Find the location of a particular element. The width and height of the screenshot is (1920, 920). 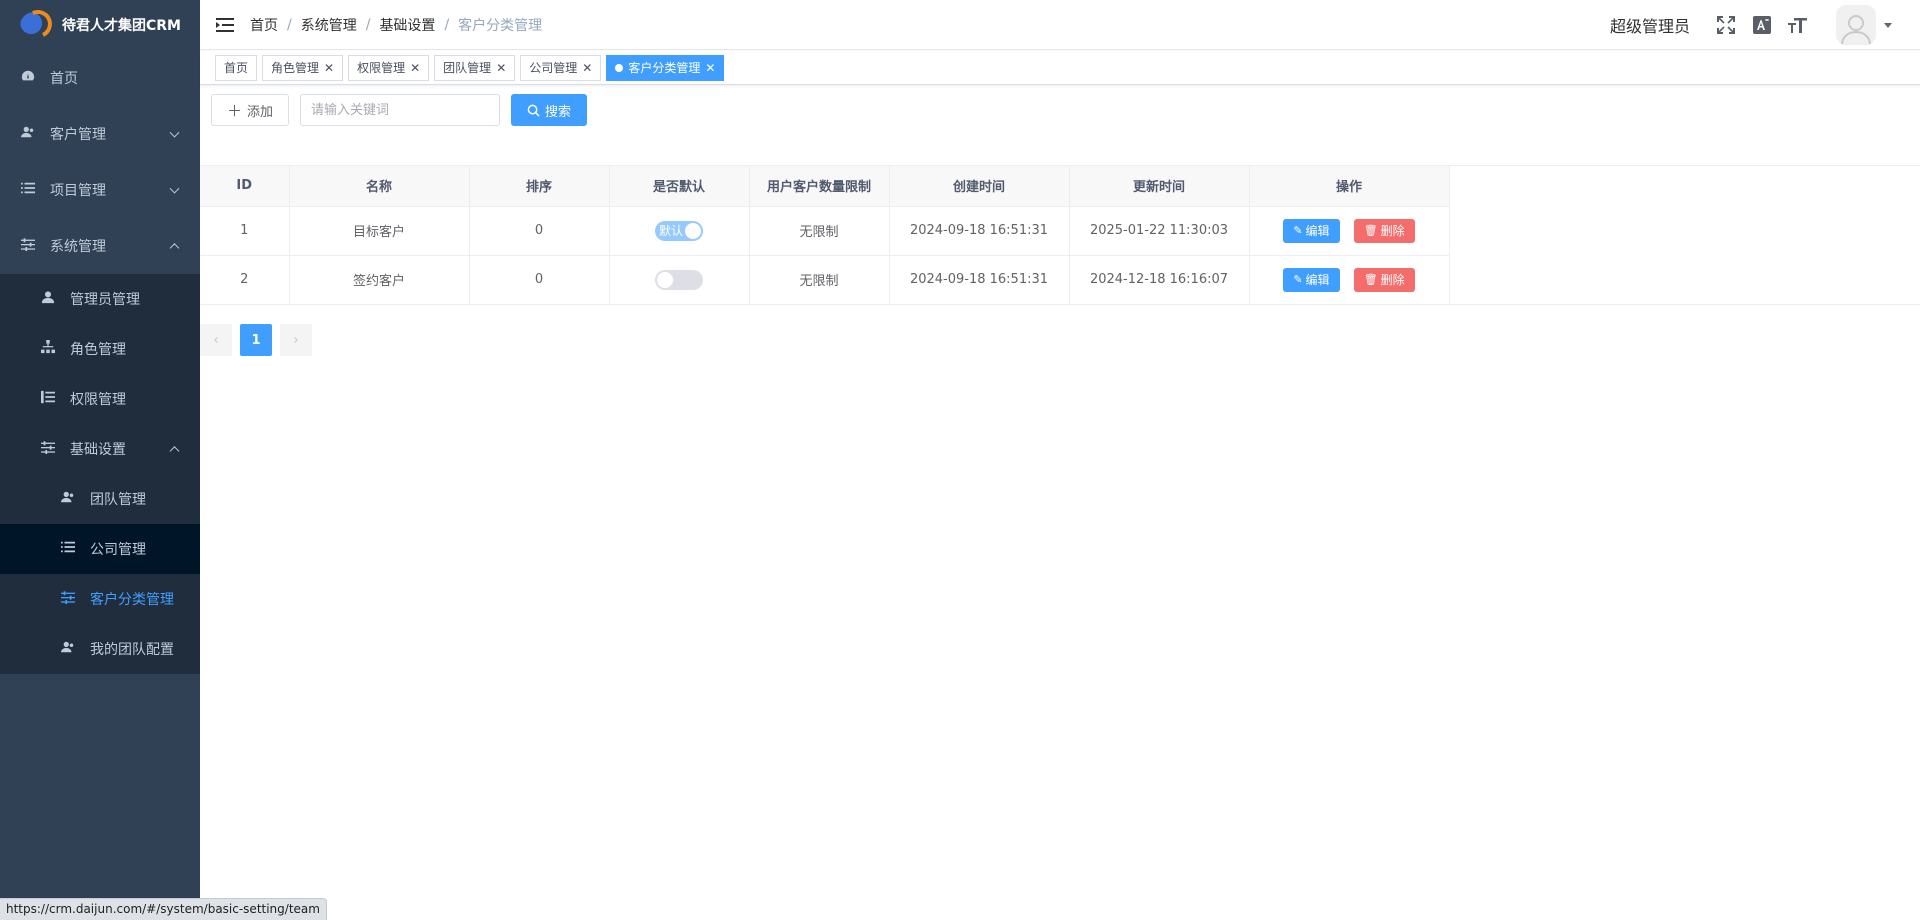

cell-name: 目标客户 is located at coordinates (379, 231).